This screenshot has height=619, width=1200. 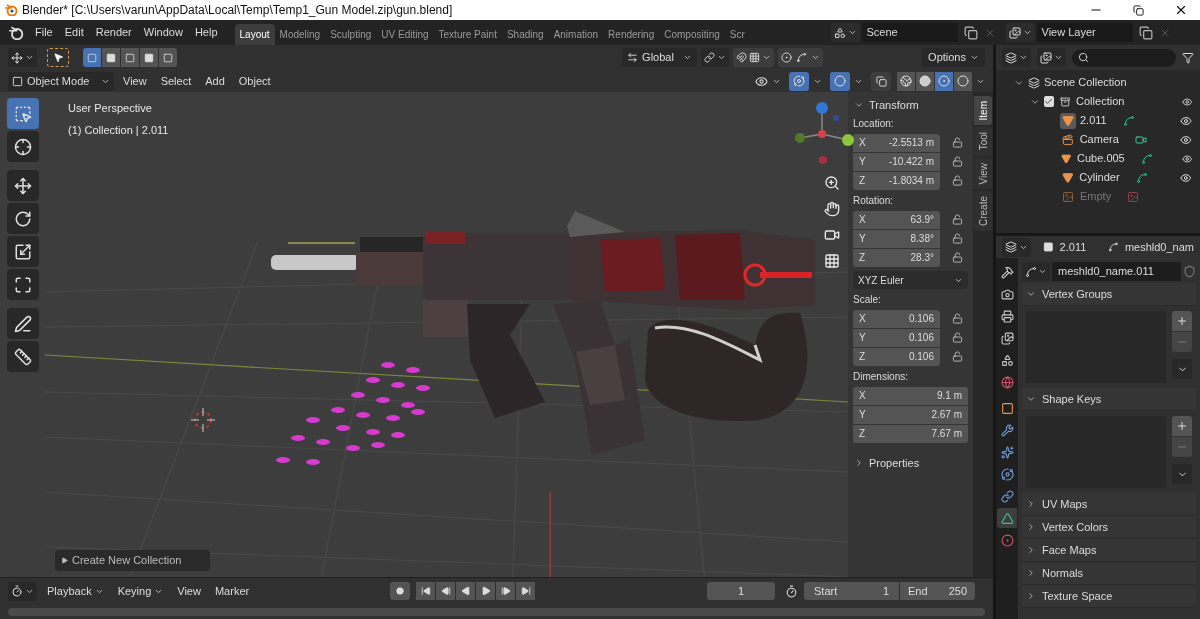 I want to click on sidebar-tab: Item, so click(x=983, y=111).